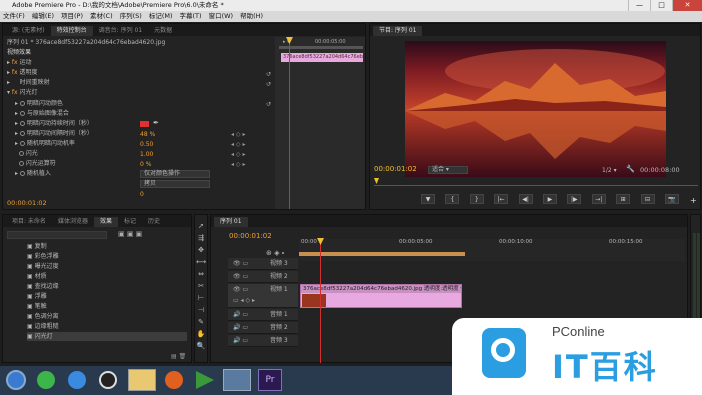 The width and height of the screenshot is (702, 395). What do you see at coordinates (661, 5) in the screenshot?
I see `maximize-button: □` at bounding box center [661, 5].